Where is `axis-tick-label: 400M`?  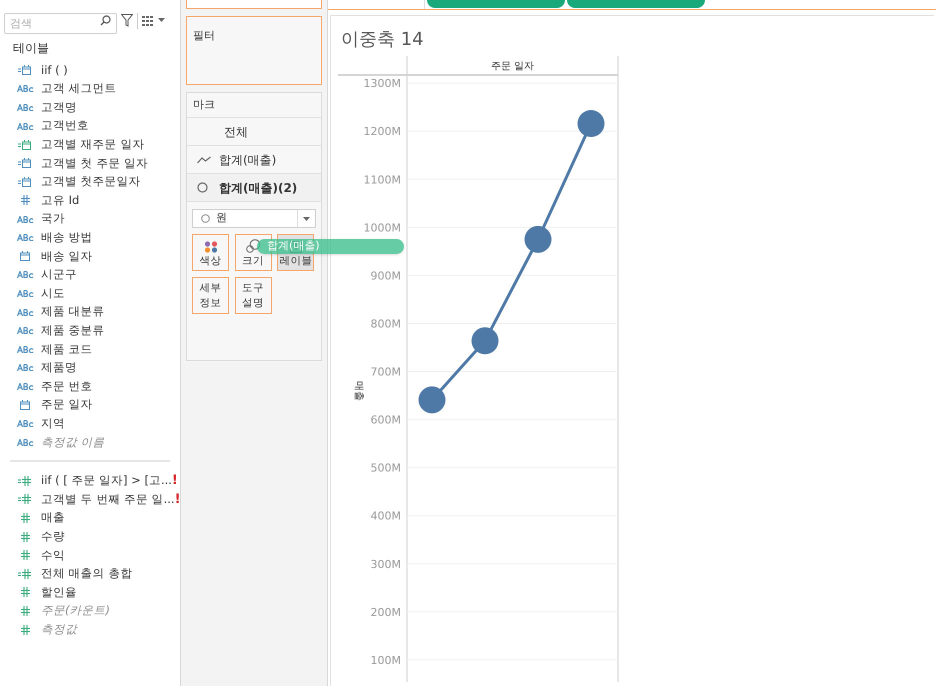
axis-tick-label: 400M is located at coordinates (385, 516).